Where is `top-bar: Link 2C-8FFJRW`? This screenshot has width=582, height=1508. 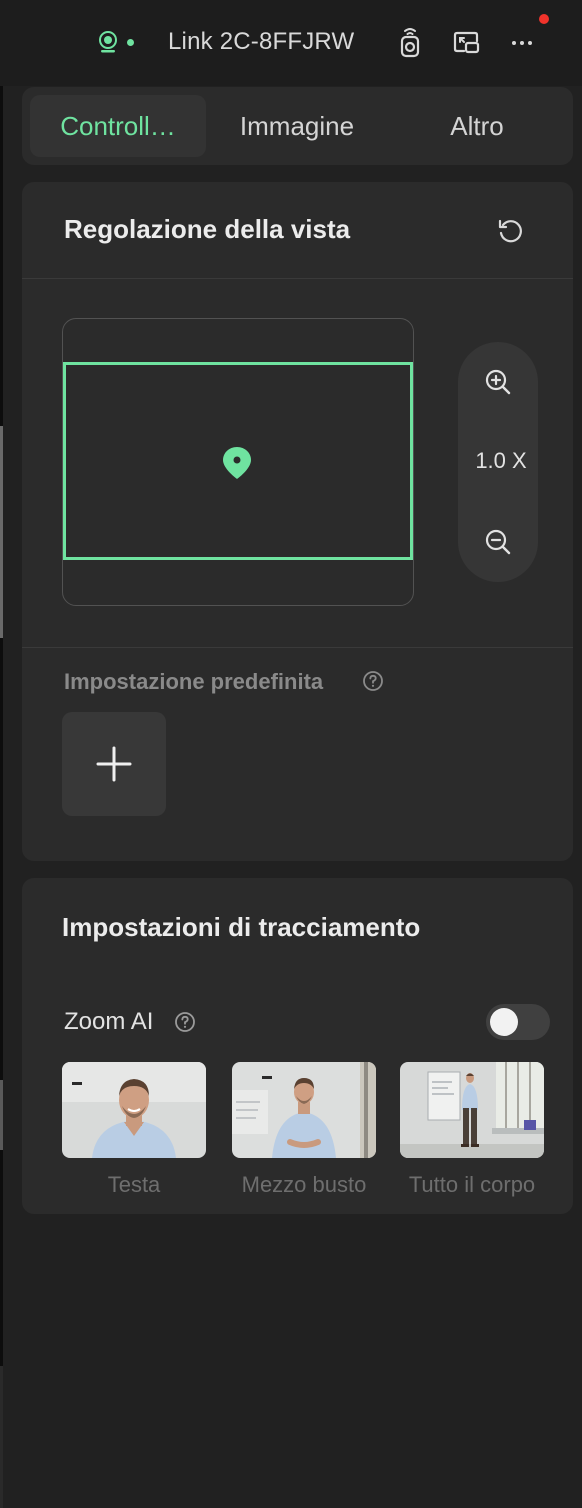
top-bar: Link 2C-8FFJRW is located at coordinates (291, 43).